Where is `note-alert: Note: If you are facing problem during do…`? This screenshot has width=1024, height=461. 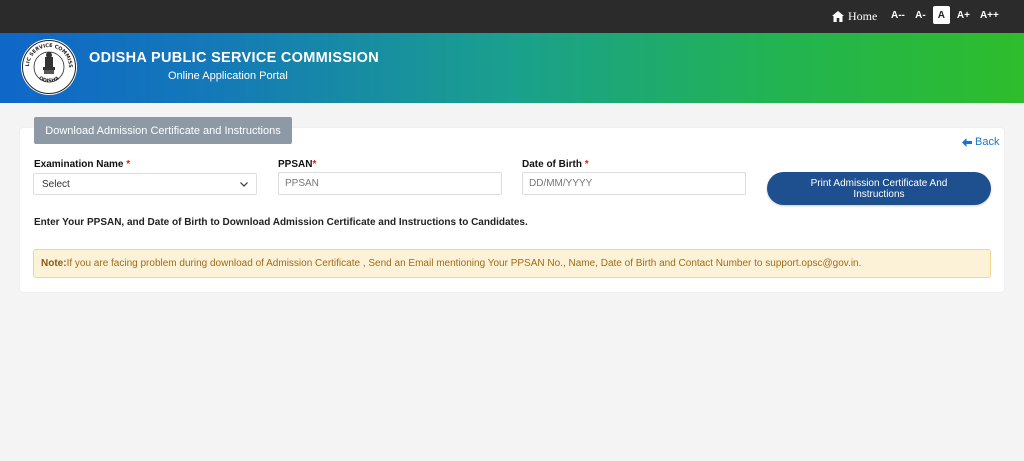 note-alert: Note: If you are facing problem during do… is located at coordinates (512, 263).